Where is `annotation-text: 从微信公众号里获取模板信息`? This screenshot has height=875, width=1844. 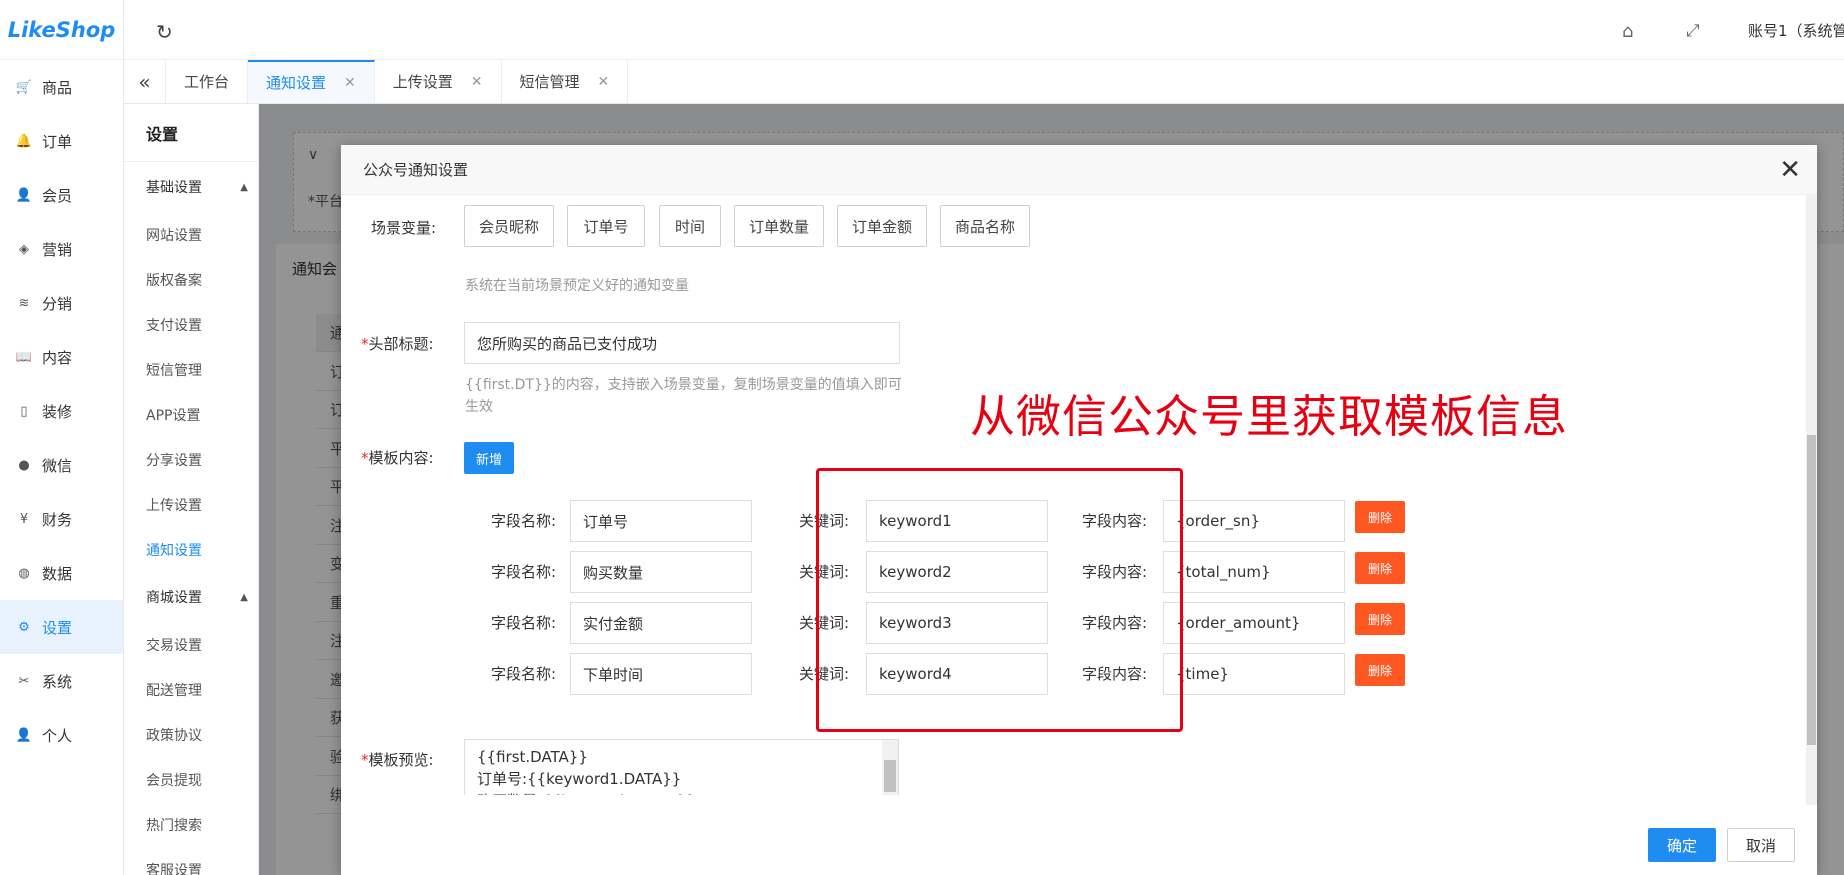 annotation-text: 从微信公众号里获取模板信息 is located at coordinates (1269, 416).